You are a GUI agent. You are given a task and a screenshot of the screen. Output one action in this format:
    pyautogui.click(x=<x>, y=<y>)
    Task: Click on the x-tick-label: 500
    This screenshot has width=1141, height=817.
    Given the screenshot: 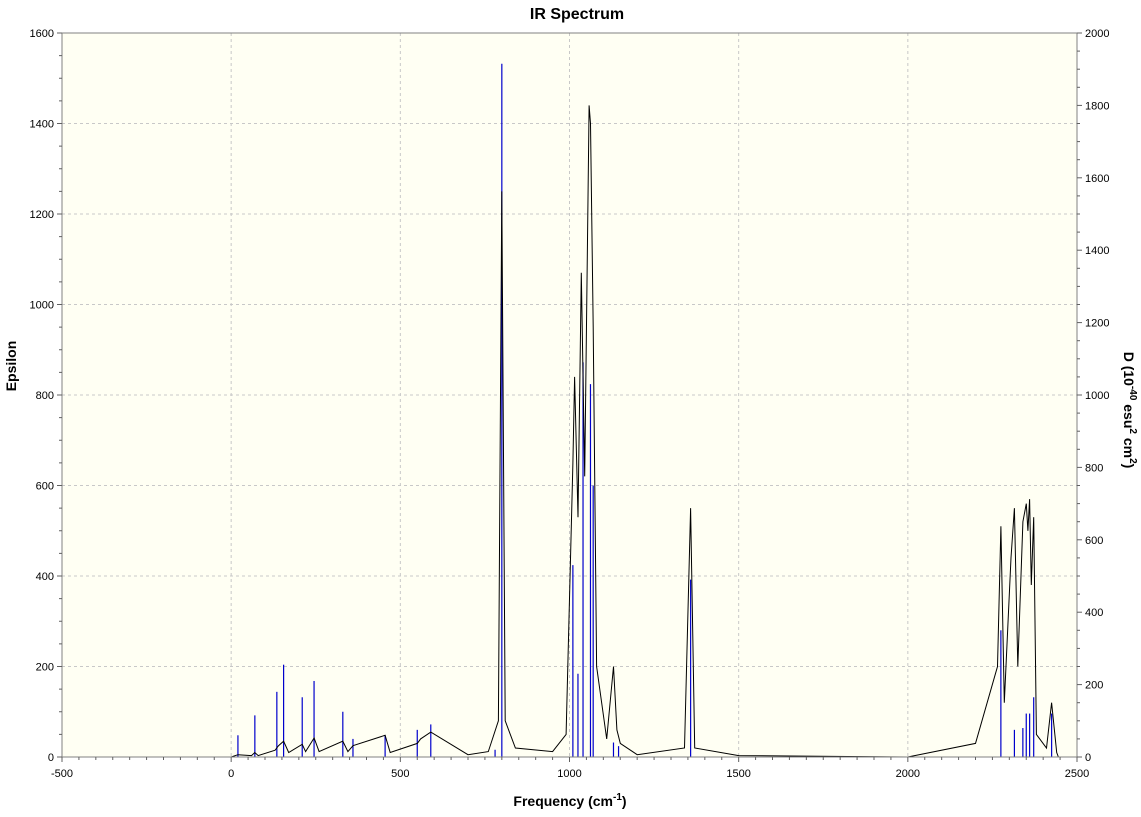 What is the action you would take?
    pyautogui.click(x=400, y=774)
    